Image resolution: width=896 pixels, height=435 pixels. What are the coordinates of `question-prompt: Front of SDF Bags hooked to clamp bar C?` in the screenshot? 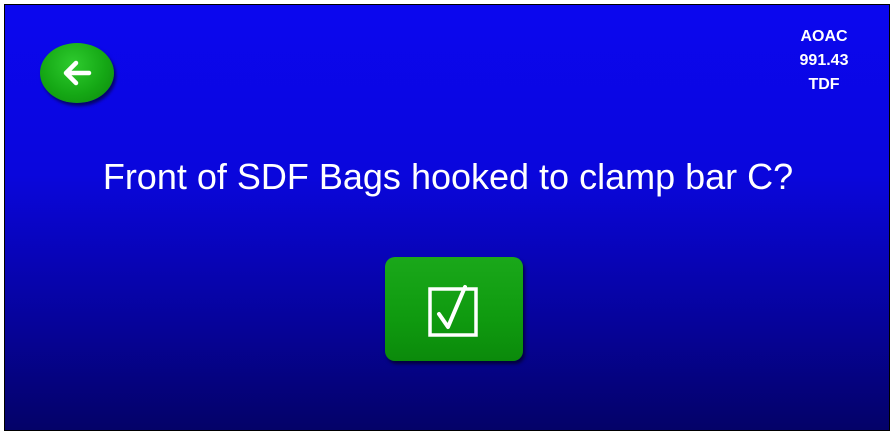 It's located at (448, 176).